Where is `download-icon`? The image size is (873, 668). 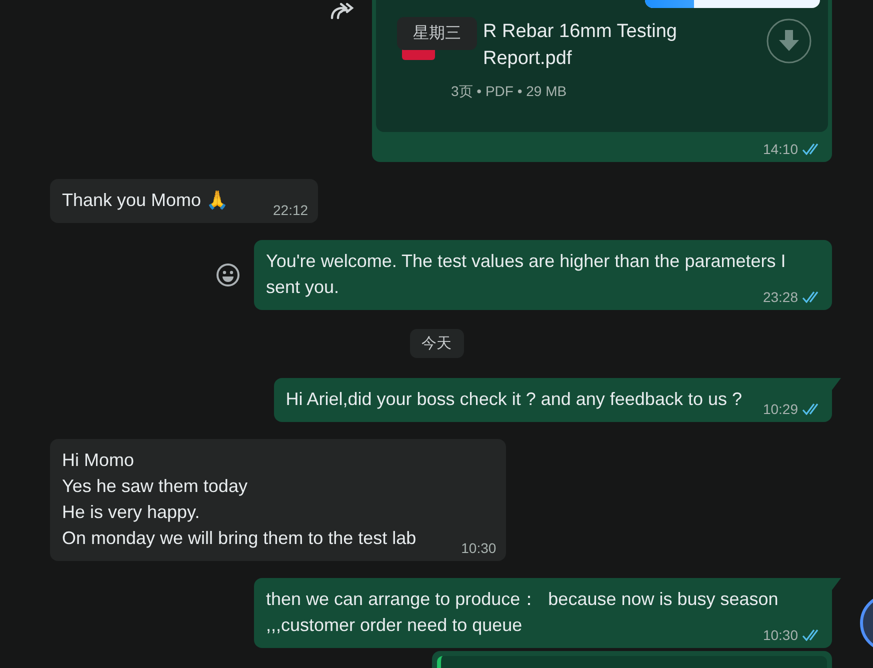 download-icon is located at coordinates (789, 41).